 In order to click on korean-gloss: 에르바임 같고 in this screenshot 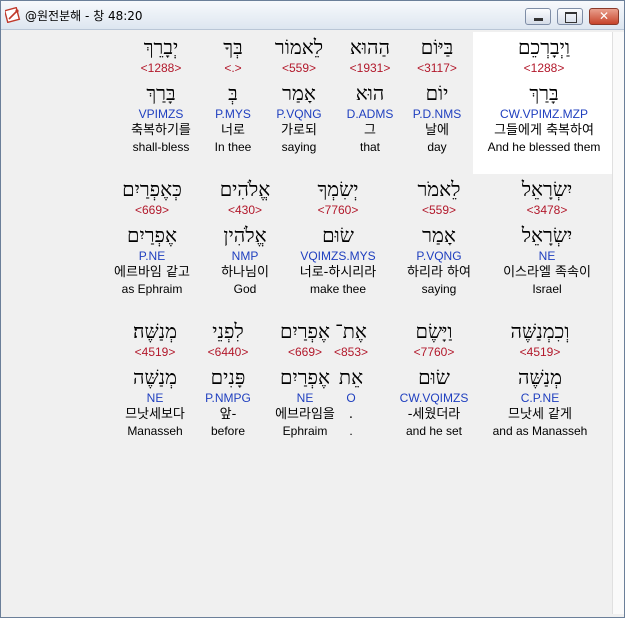, I will do `click(152, 272)`.